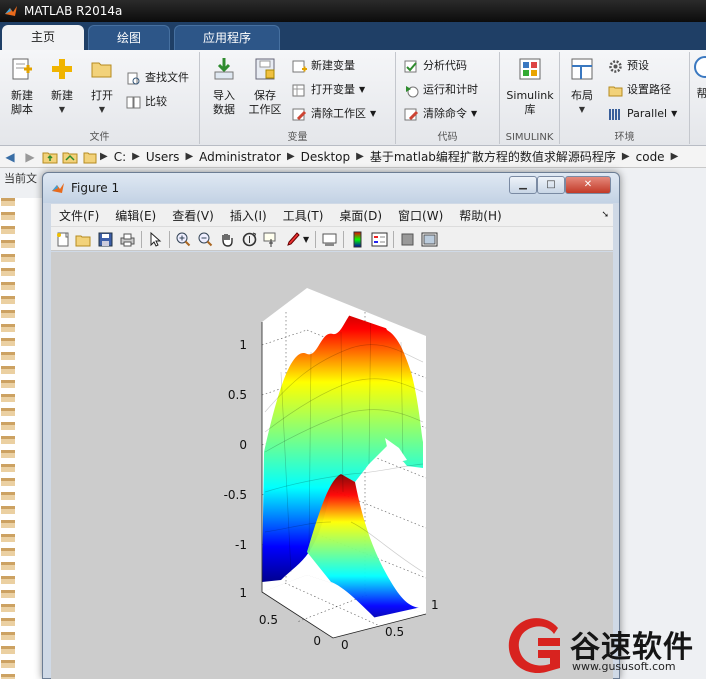 The width and height of the screenshot is (706, 679). Describe the element at coordinates (441, 90) in the screenshot. I see `run-and-time-button: 运行和计时` at that location.